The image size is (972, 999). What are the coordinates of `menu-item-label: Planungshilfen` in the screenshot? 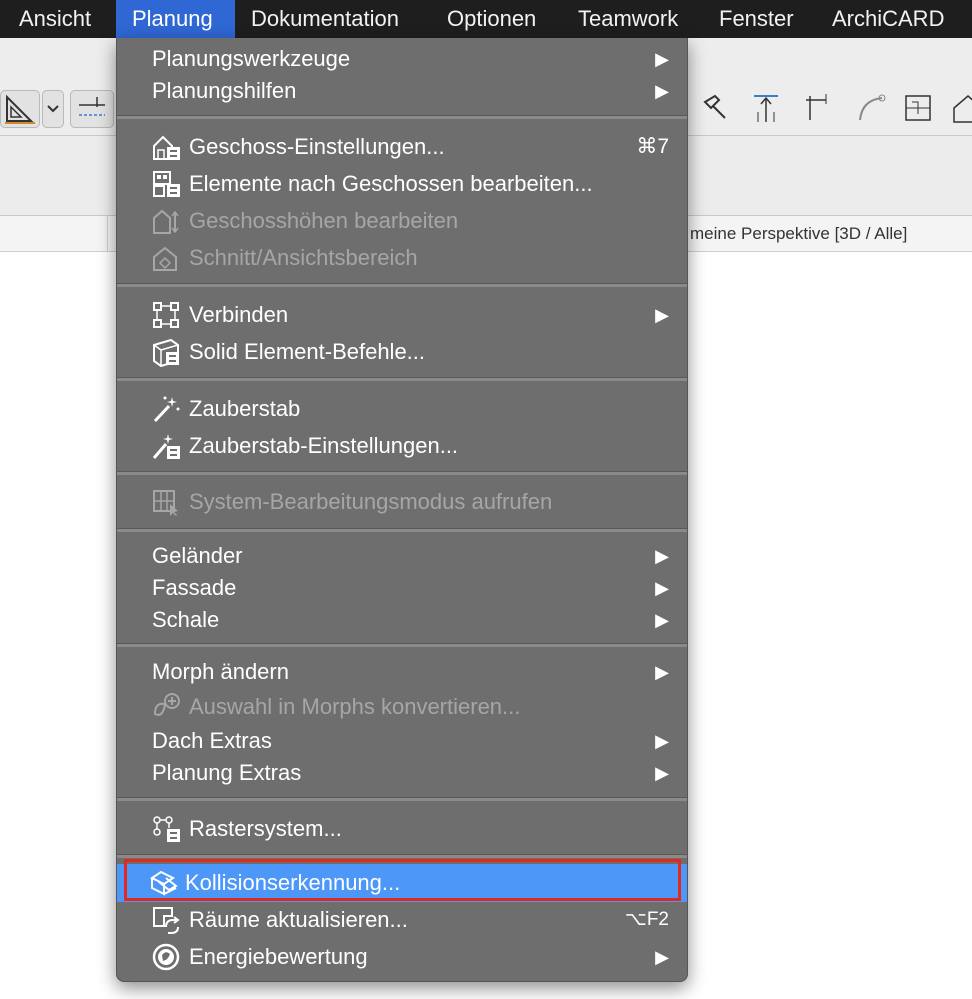 It's located at (224, 90).